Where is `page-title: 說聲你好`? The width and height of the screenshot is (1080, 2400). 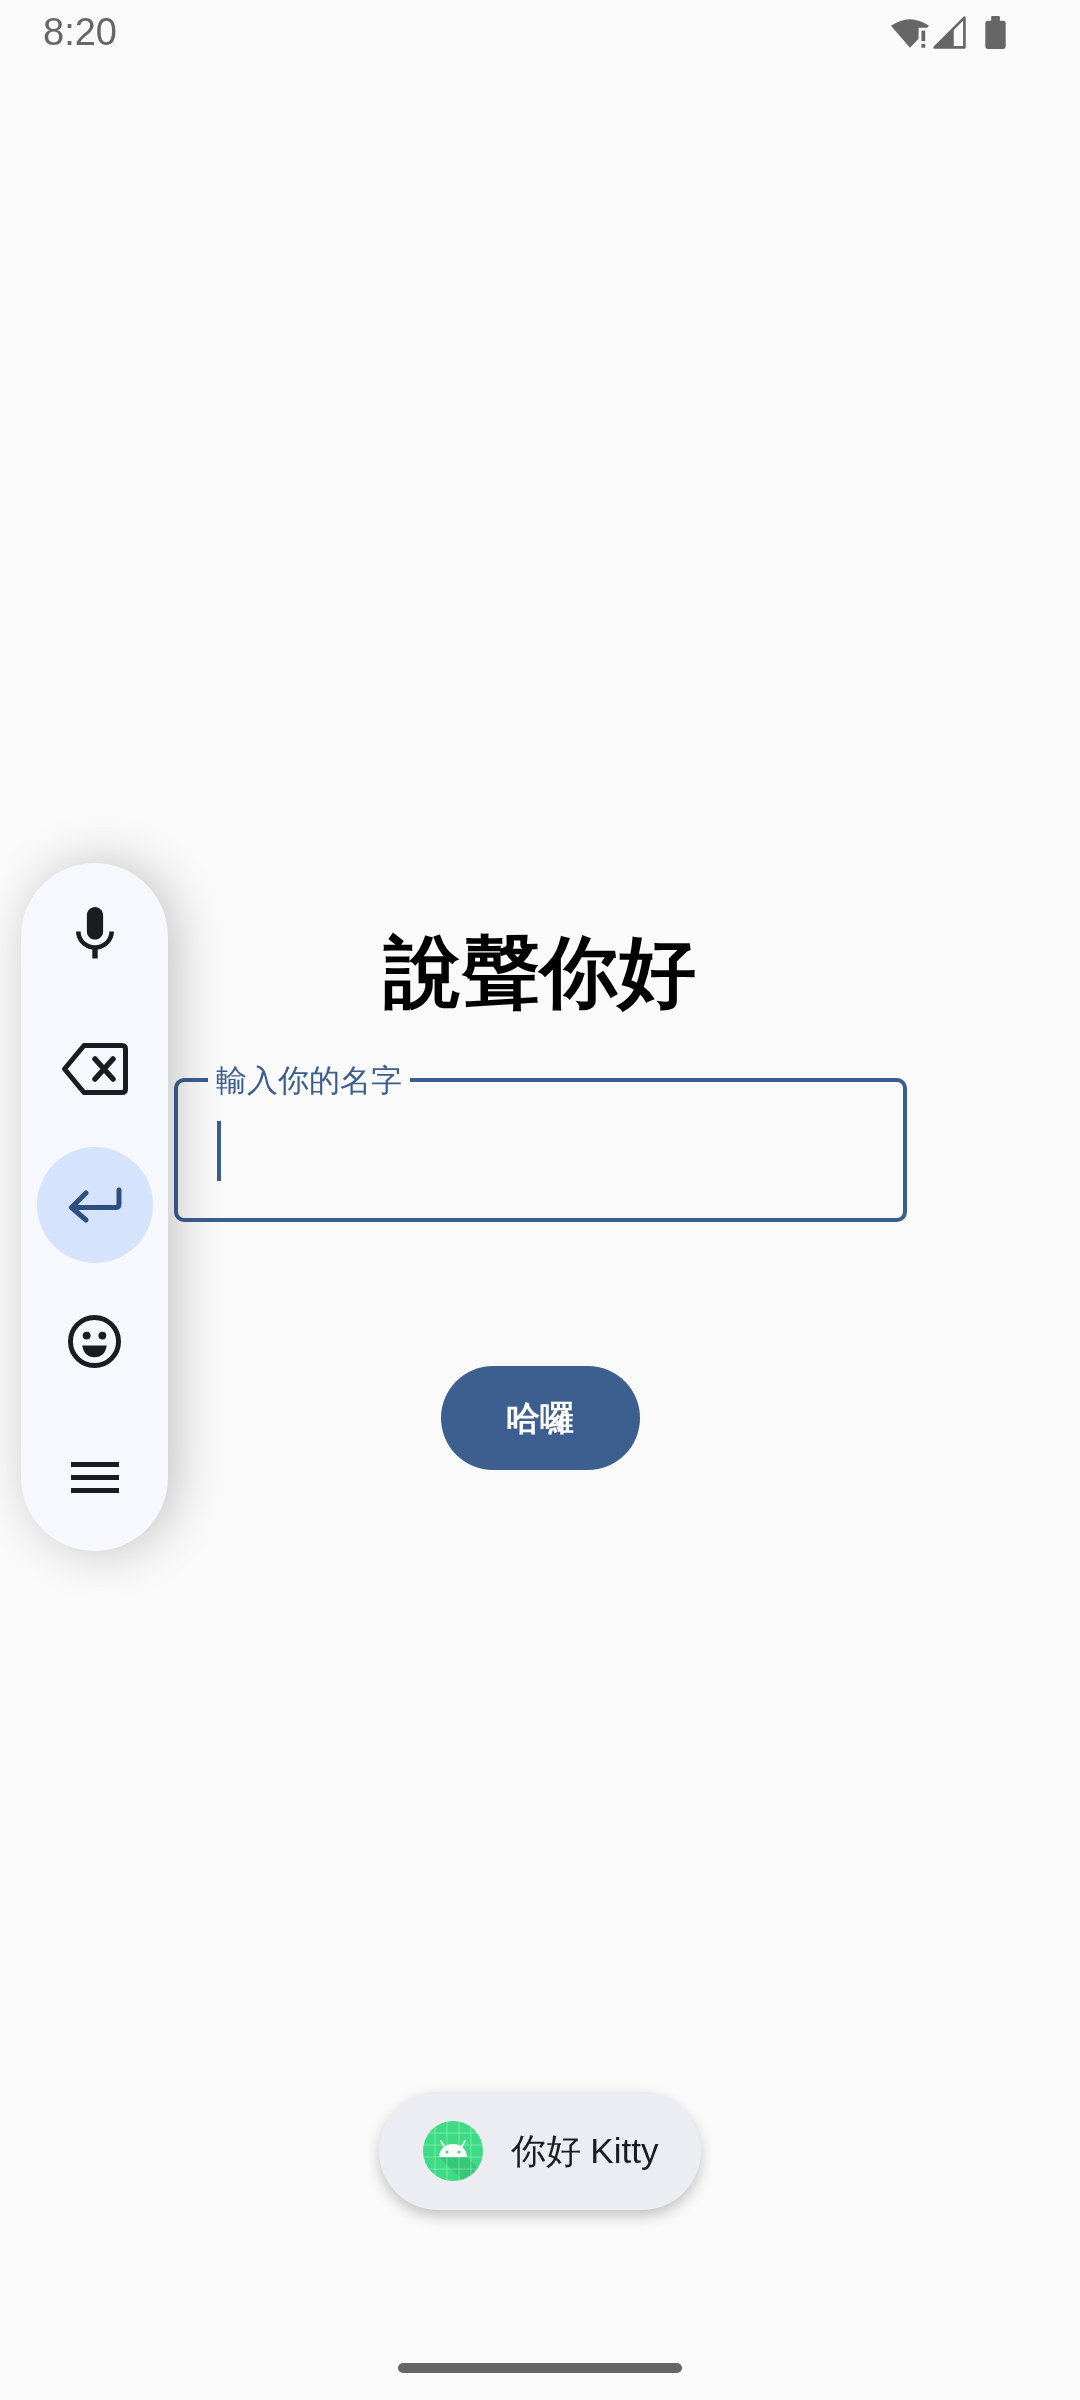
page-title: 說聲你好 is located at coordinates (540, 972).